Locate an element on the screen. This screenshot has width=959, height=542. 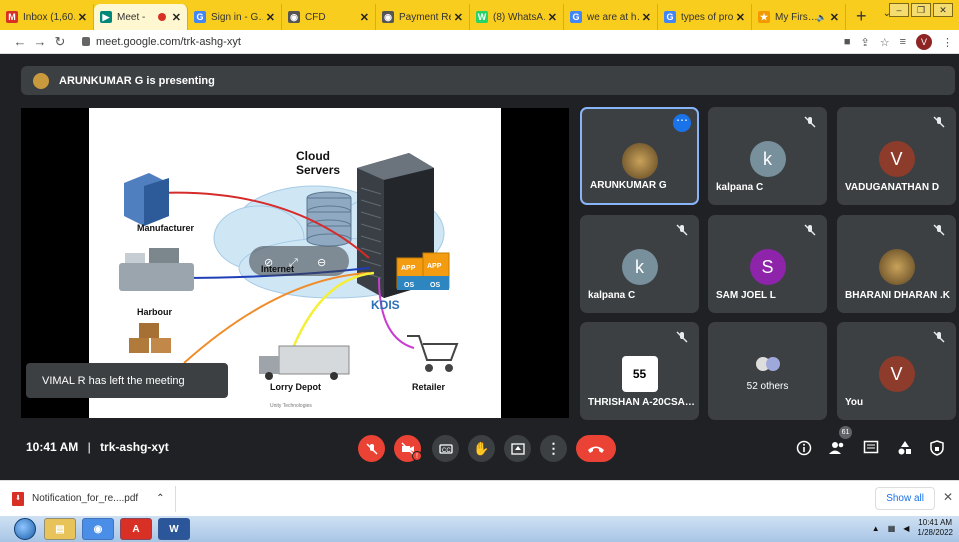
info-icon is located at coordinates (804, 448).